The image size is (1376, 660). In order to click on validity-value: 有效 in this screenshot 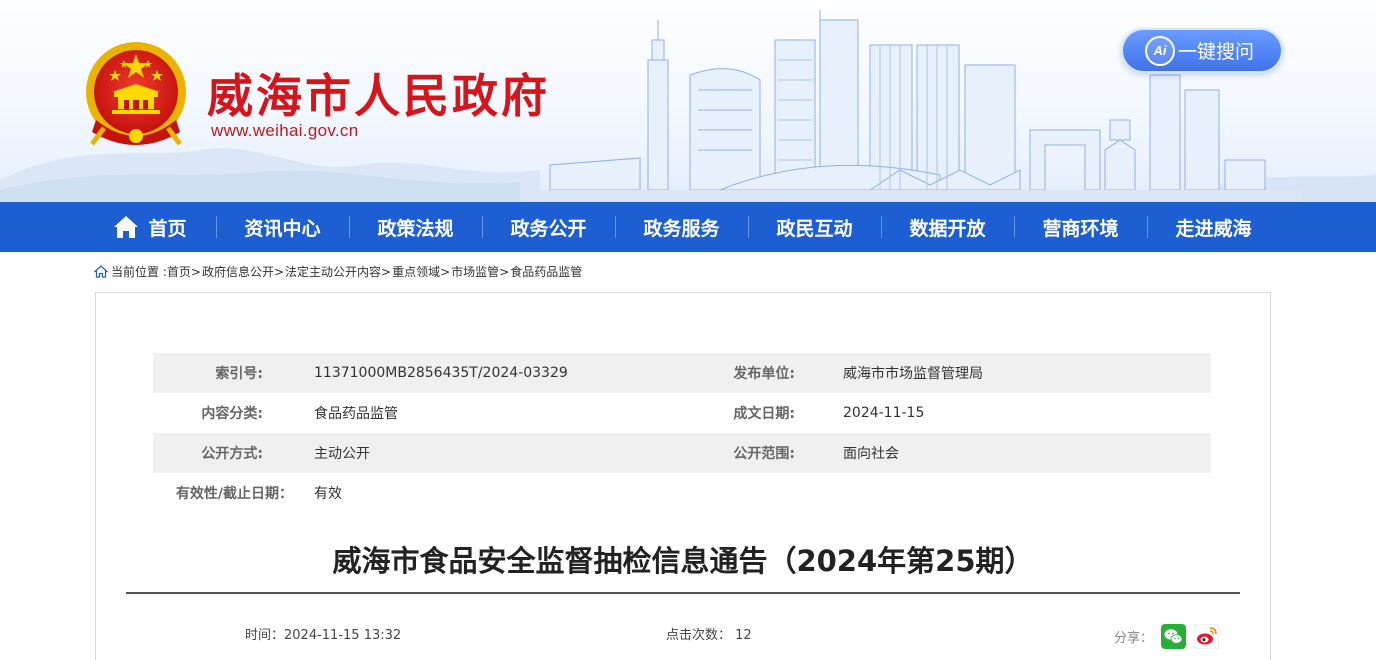, I will do `click(328, 494)`.